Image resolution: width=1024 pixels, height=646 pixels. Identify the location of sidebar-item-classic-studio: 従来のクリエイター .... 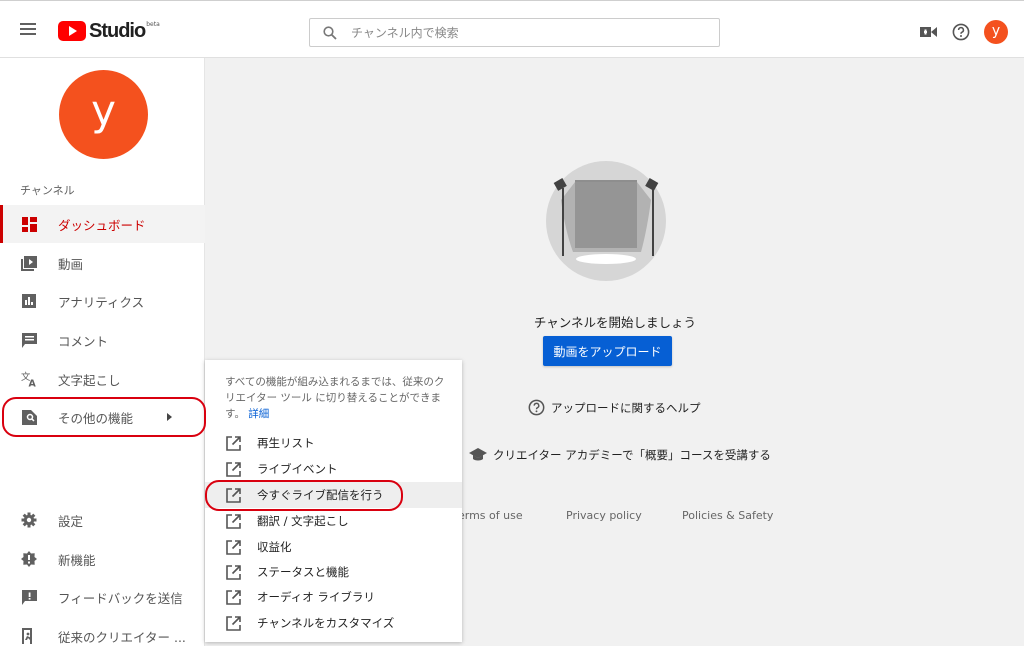
(102, 631).